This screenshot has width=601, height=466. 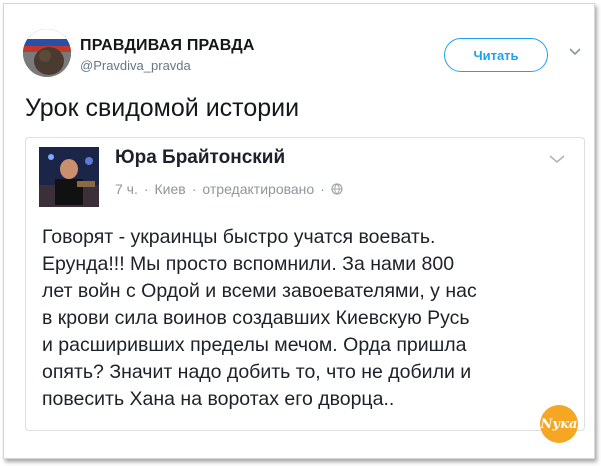 What do you see at coordinates (69, 177) in the screenshot?
I see `post-author-avatar` at bounding box center [69, 177].